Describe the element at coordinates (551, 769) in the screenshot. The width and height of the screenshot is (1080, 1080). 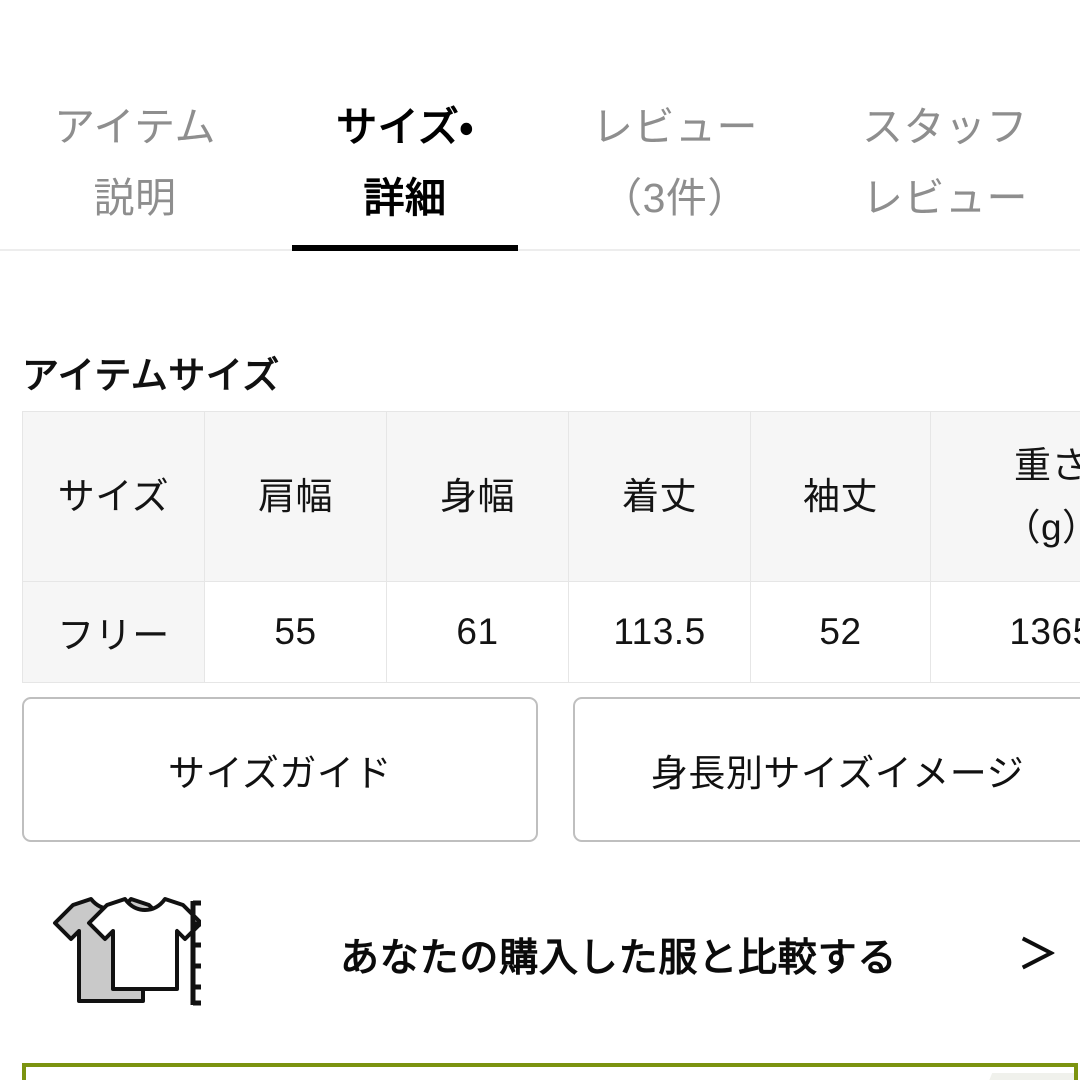
I see `size-action-button-row: サイズガイド 身長別サイズイメージ` at that location.